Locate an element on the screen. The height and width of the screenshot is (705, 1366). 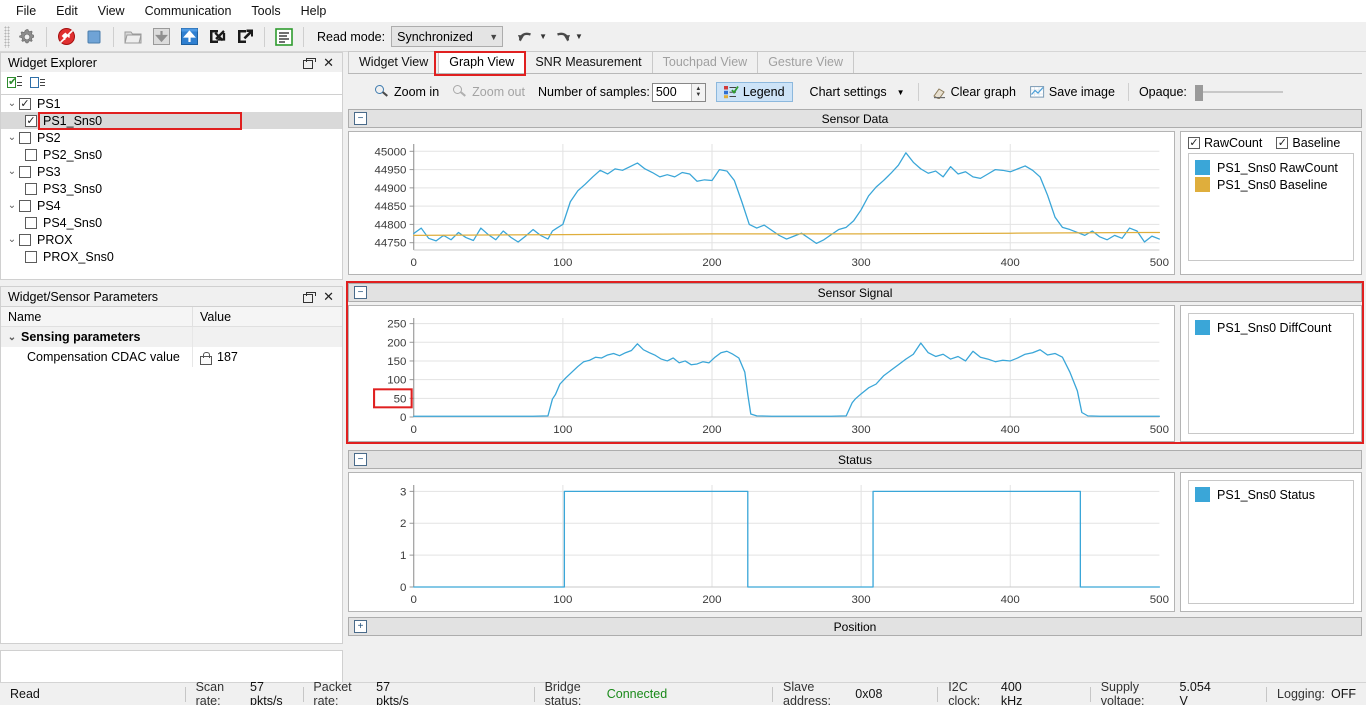
opacity-slider is located at coordinates (1238, 93).